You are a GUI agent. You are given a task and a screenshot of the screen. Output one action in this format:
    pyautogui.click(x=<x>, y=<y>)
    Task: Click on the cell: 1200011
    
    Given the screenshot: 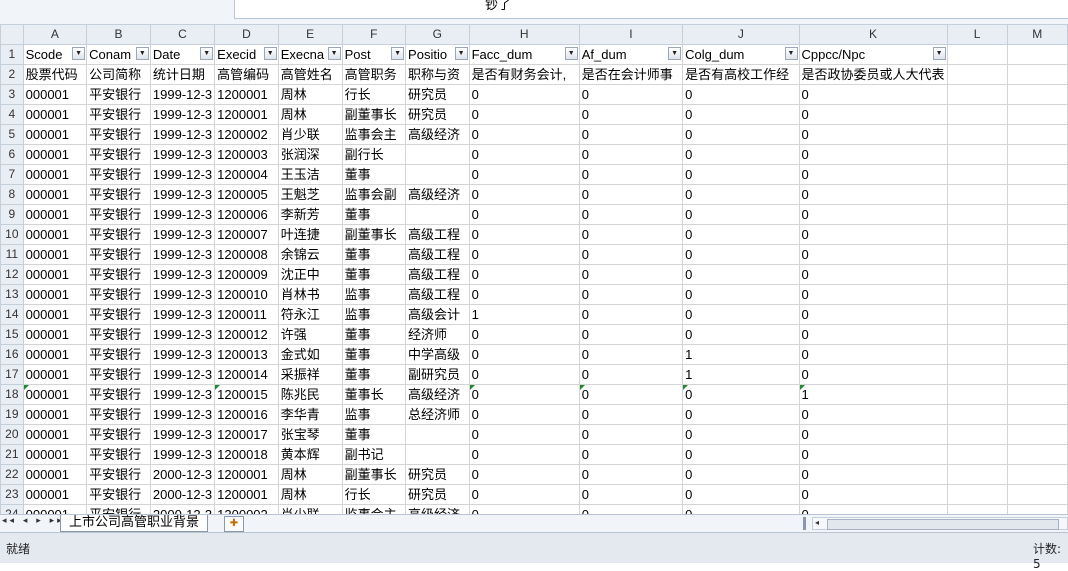 What is the action you would take?
    pyautogui.click(x=246, y=314)
    